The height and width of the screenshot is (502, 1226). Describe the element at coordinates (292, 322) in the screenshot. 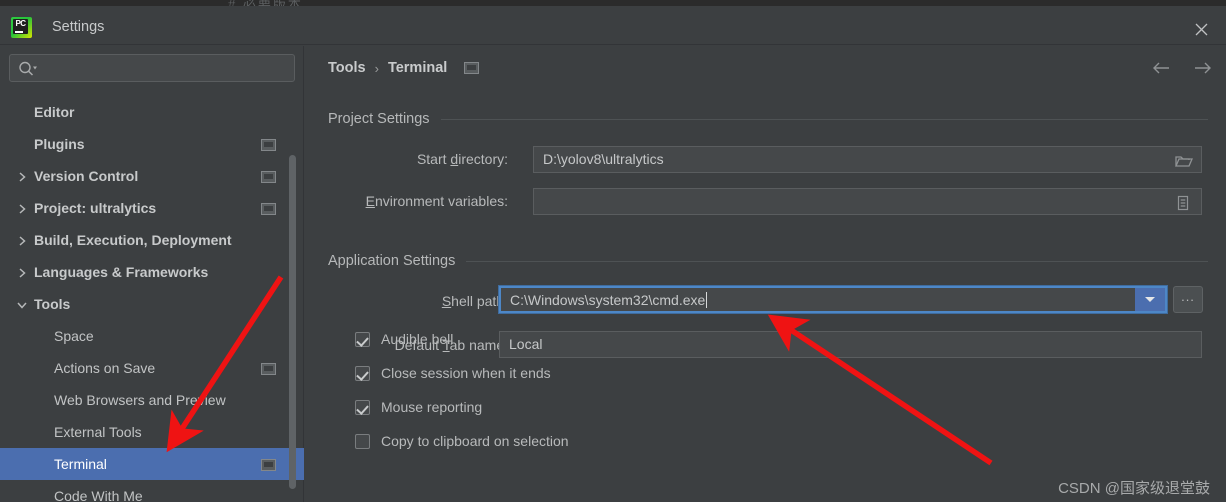

I see `sidebar-scrollbar-thumb` at that location.